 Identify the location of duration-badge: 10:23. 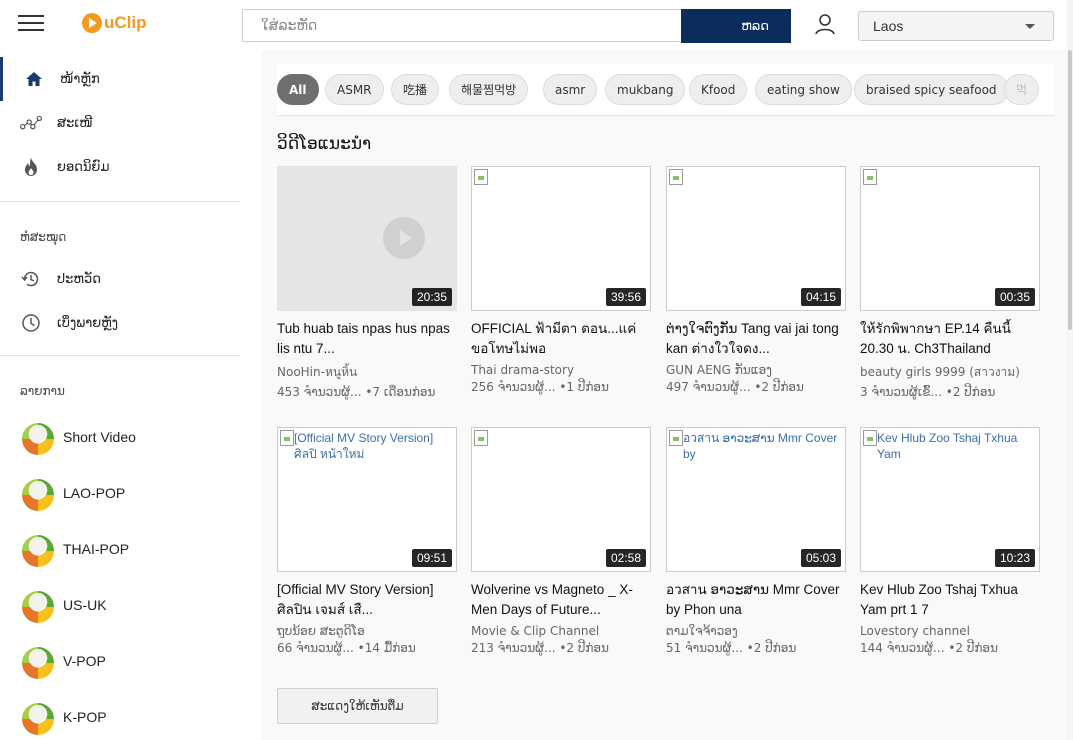
(1014, 558).